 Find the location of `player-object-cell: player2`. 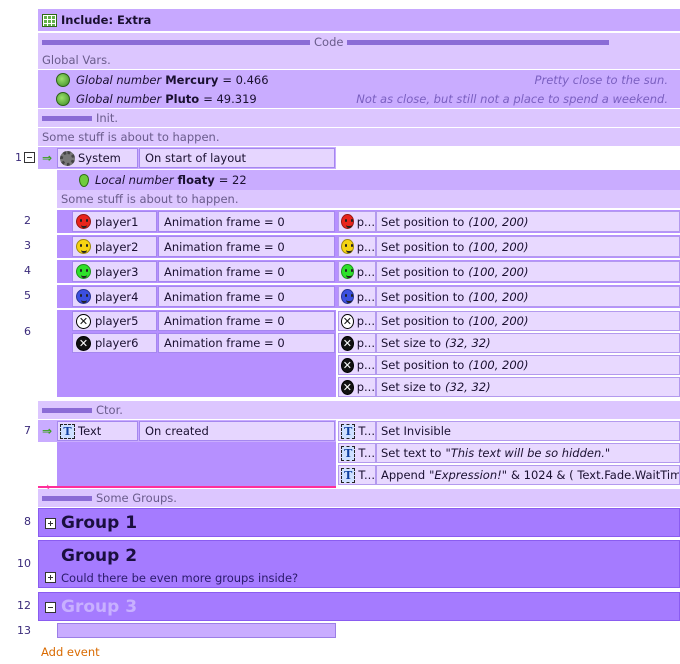

player-object-cell: player2 is located at coordinates (114, 246).